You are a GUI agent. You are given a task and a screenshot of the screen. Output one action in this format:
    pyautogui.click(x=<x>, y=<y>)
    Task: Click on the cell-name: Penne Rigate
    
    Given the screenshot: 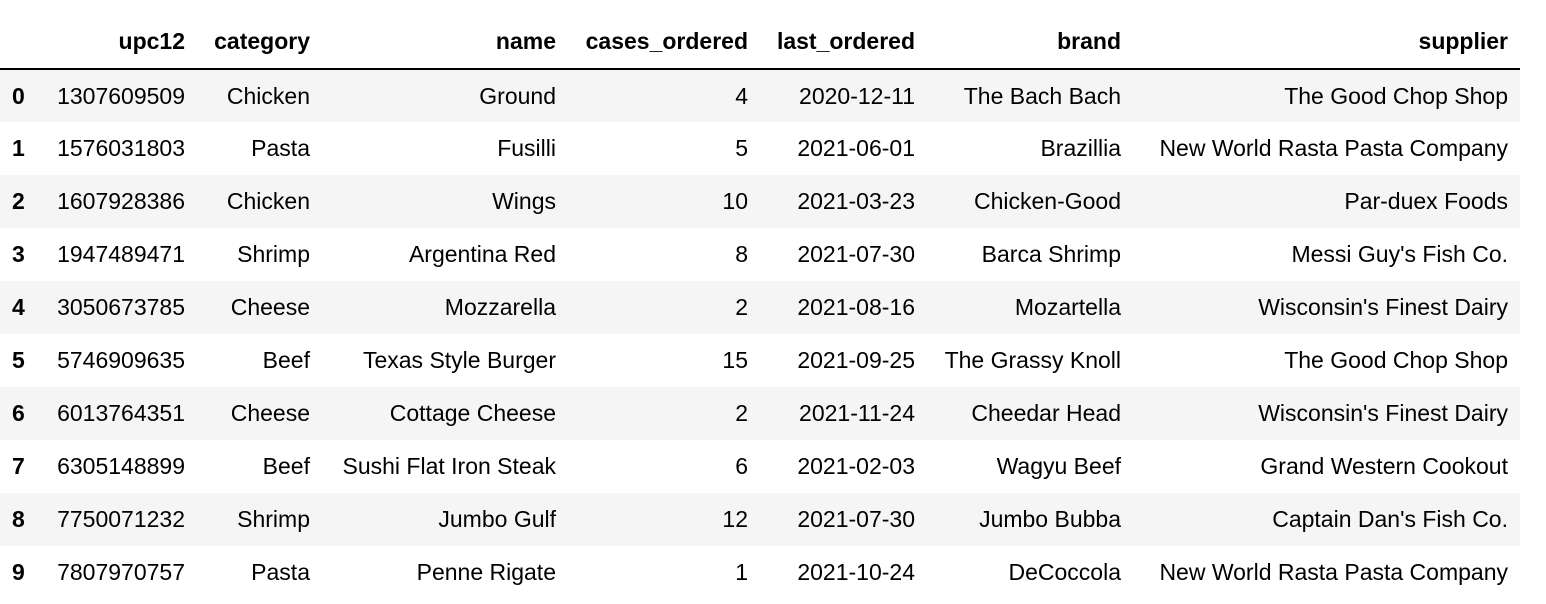 What is the action you would take?
    pyautogui.click(x=486, y=572)
    